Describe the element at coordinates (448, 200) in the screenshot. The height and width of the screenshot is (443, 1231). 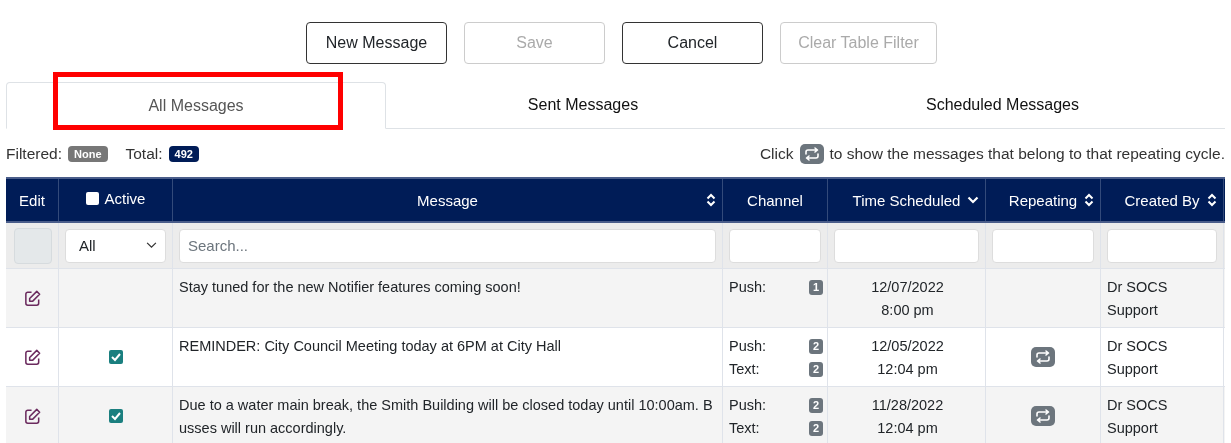
I see `column-header: Message` at that location.